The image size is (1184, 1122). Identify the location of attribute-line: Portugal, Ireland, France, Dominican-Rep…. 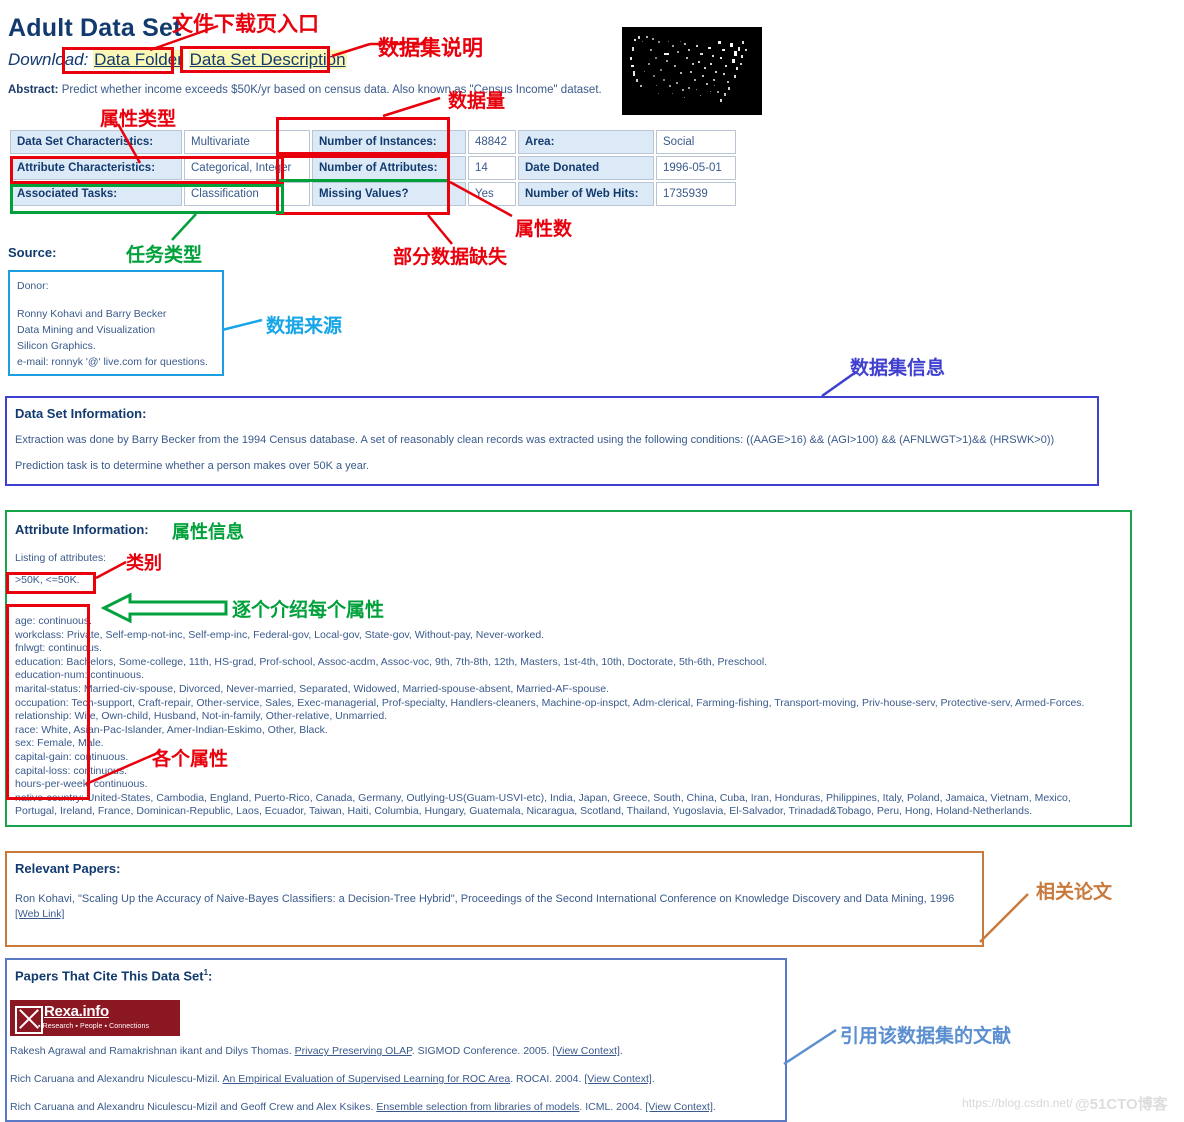
(524, 811).